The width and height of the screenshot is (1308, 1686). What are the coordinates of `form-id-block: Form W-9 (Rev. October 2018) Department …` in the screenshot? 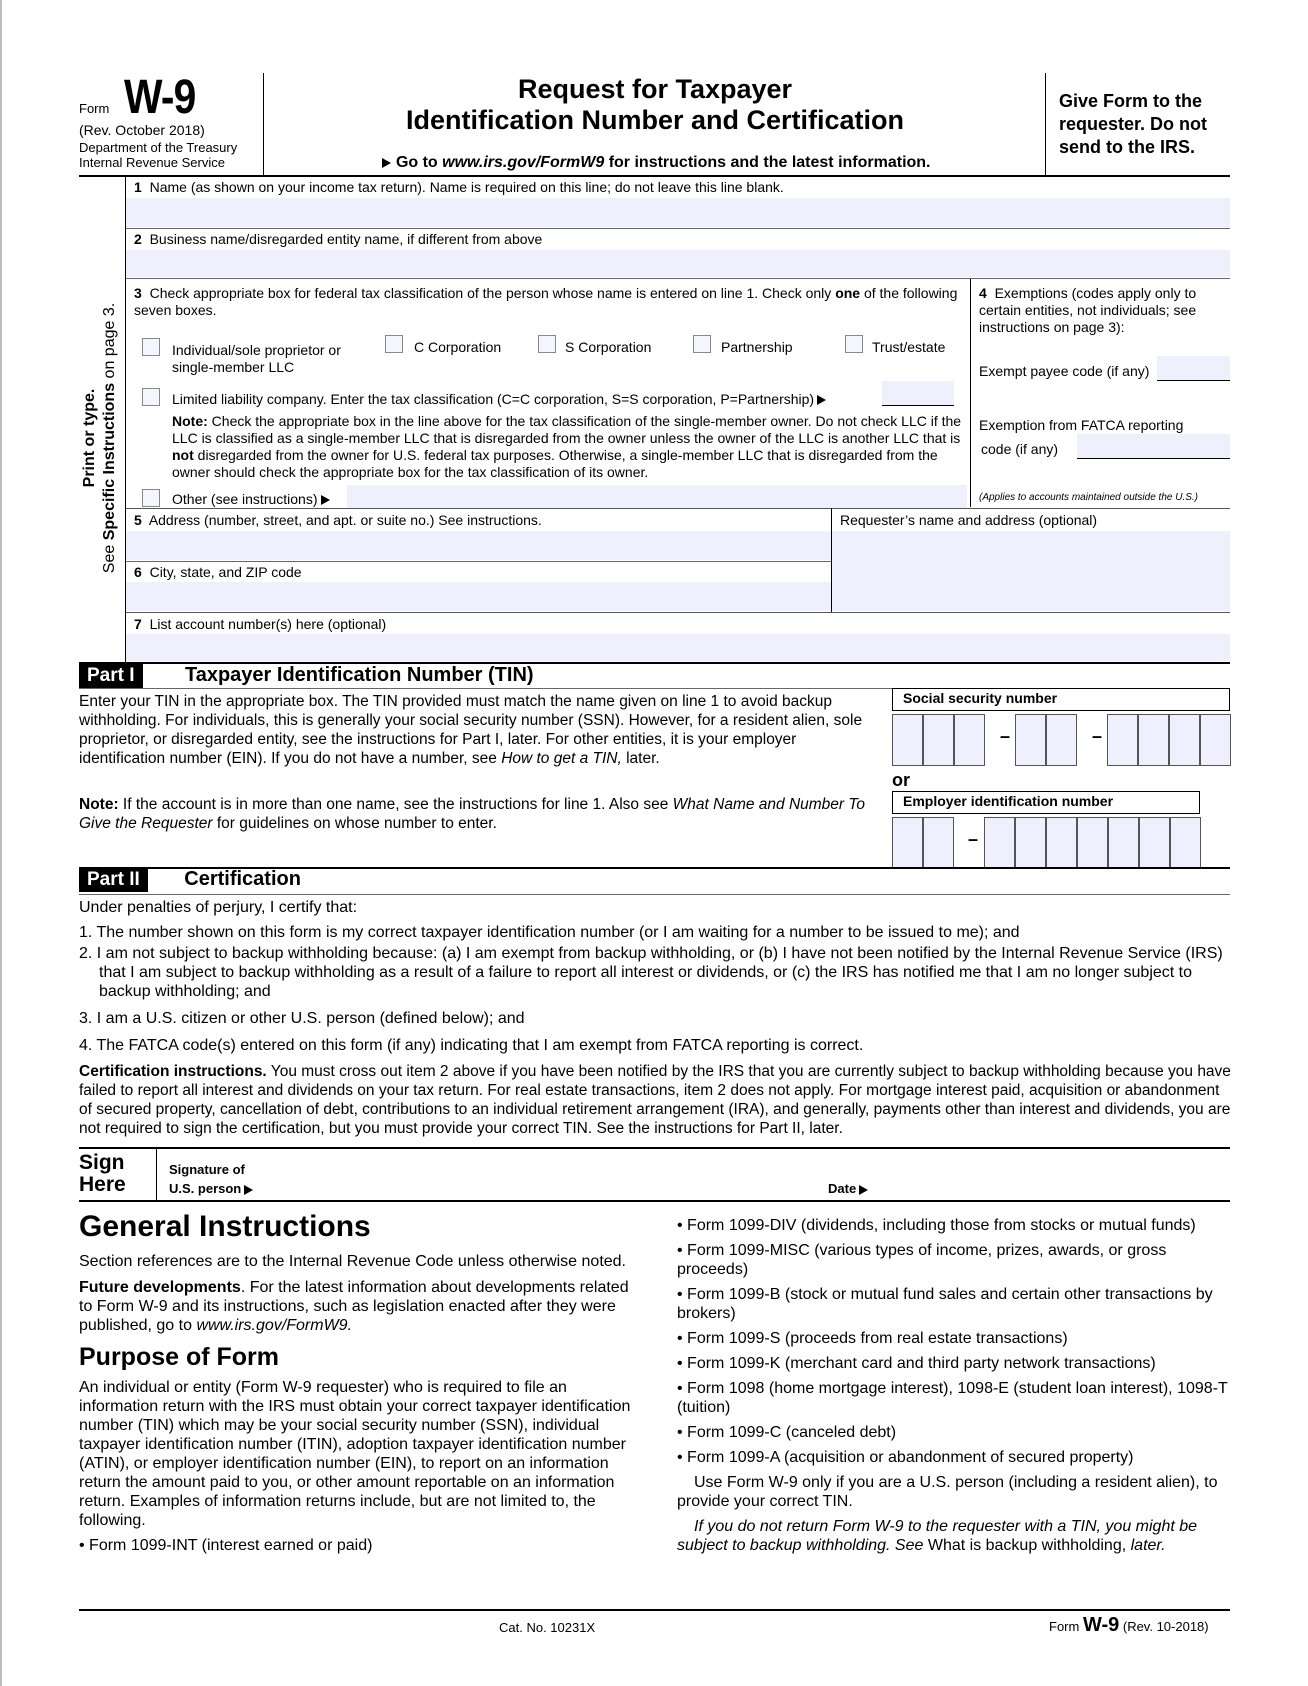 It's located at (169, 120).